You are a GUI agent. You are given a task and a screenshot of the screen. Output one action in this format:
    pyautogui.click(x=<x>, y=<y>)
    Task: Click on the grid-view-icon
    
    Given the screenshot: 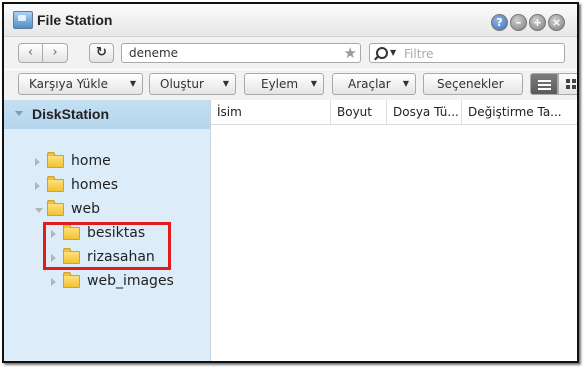 What is the action you would take?
    pyautogui.click(x=567, y=84)
    